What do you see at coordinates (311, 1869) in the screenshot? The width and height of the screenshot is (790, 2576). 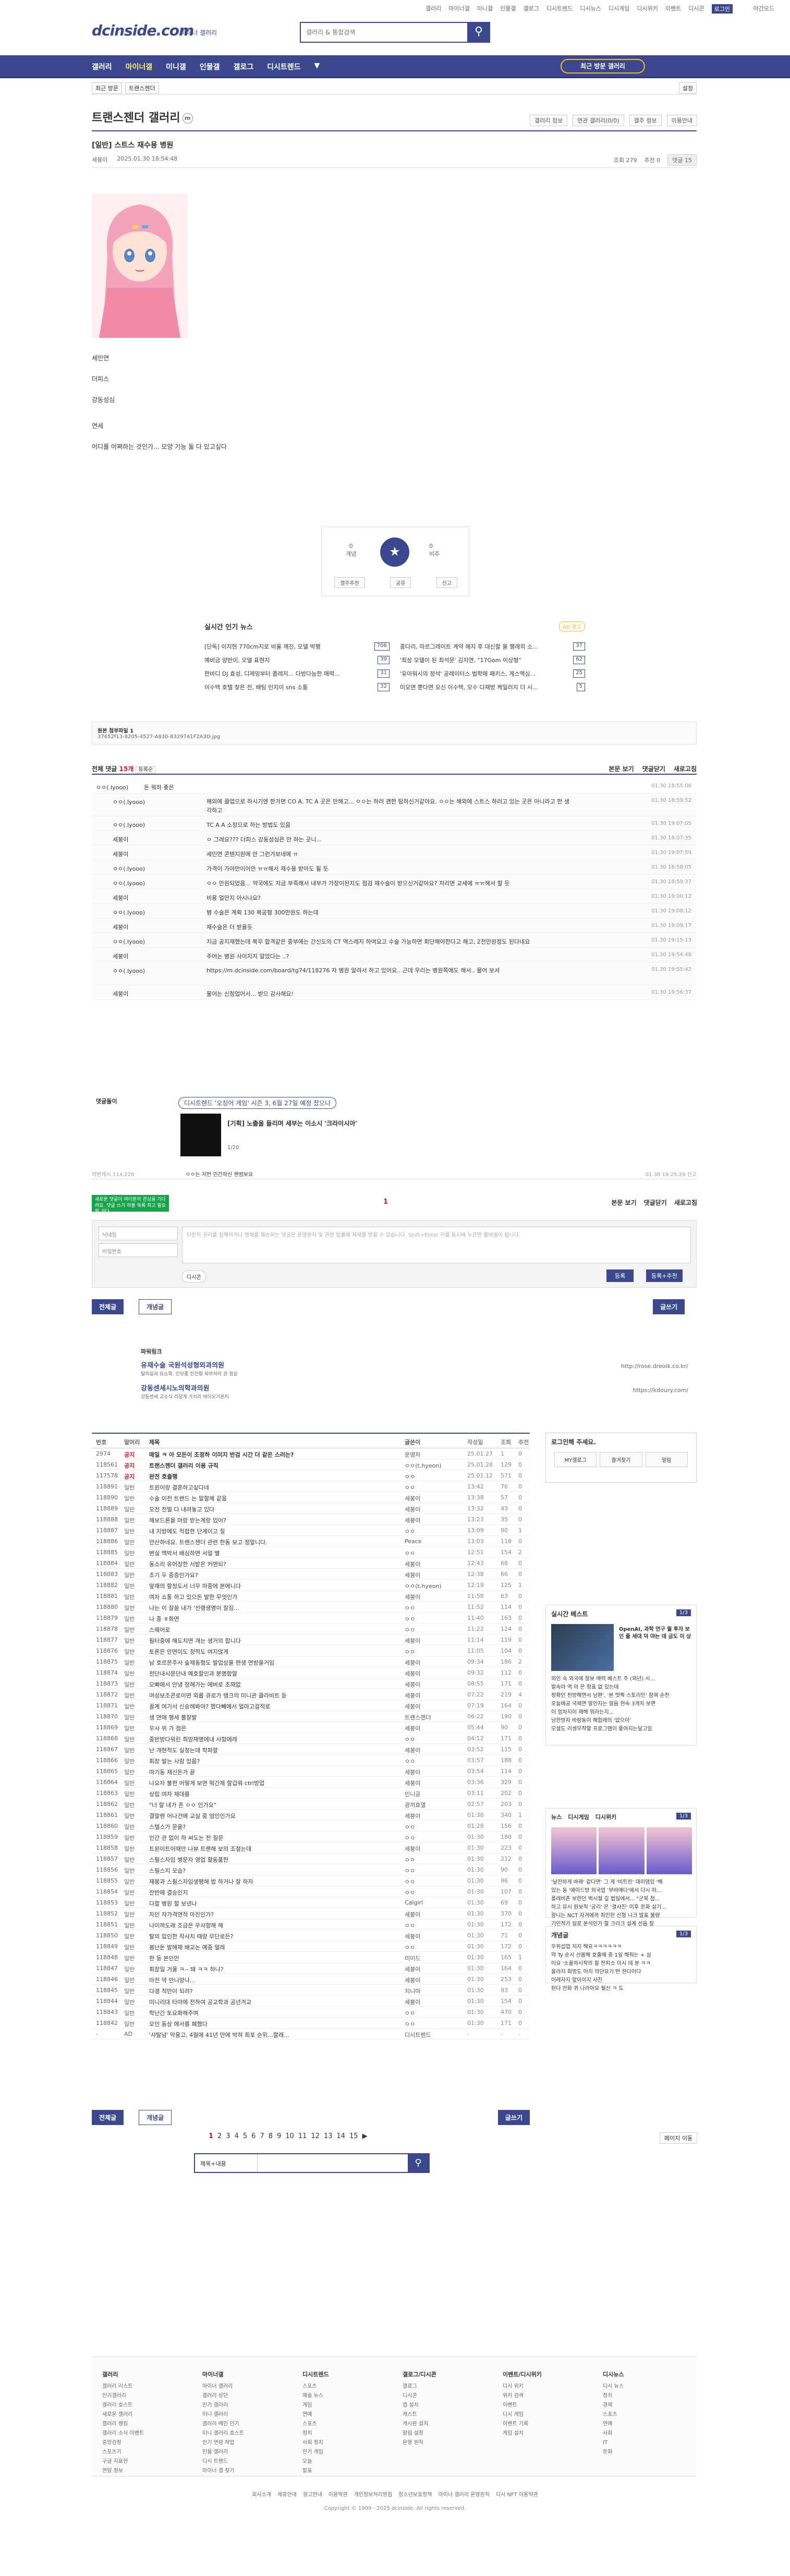 I see `post-row: 118856 일반 스필스지 모습? ㅇㅇ 01:30 90 0` at bounding box center [311, 1869].